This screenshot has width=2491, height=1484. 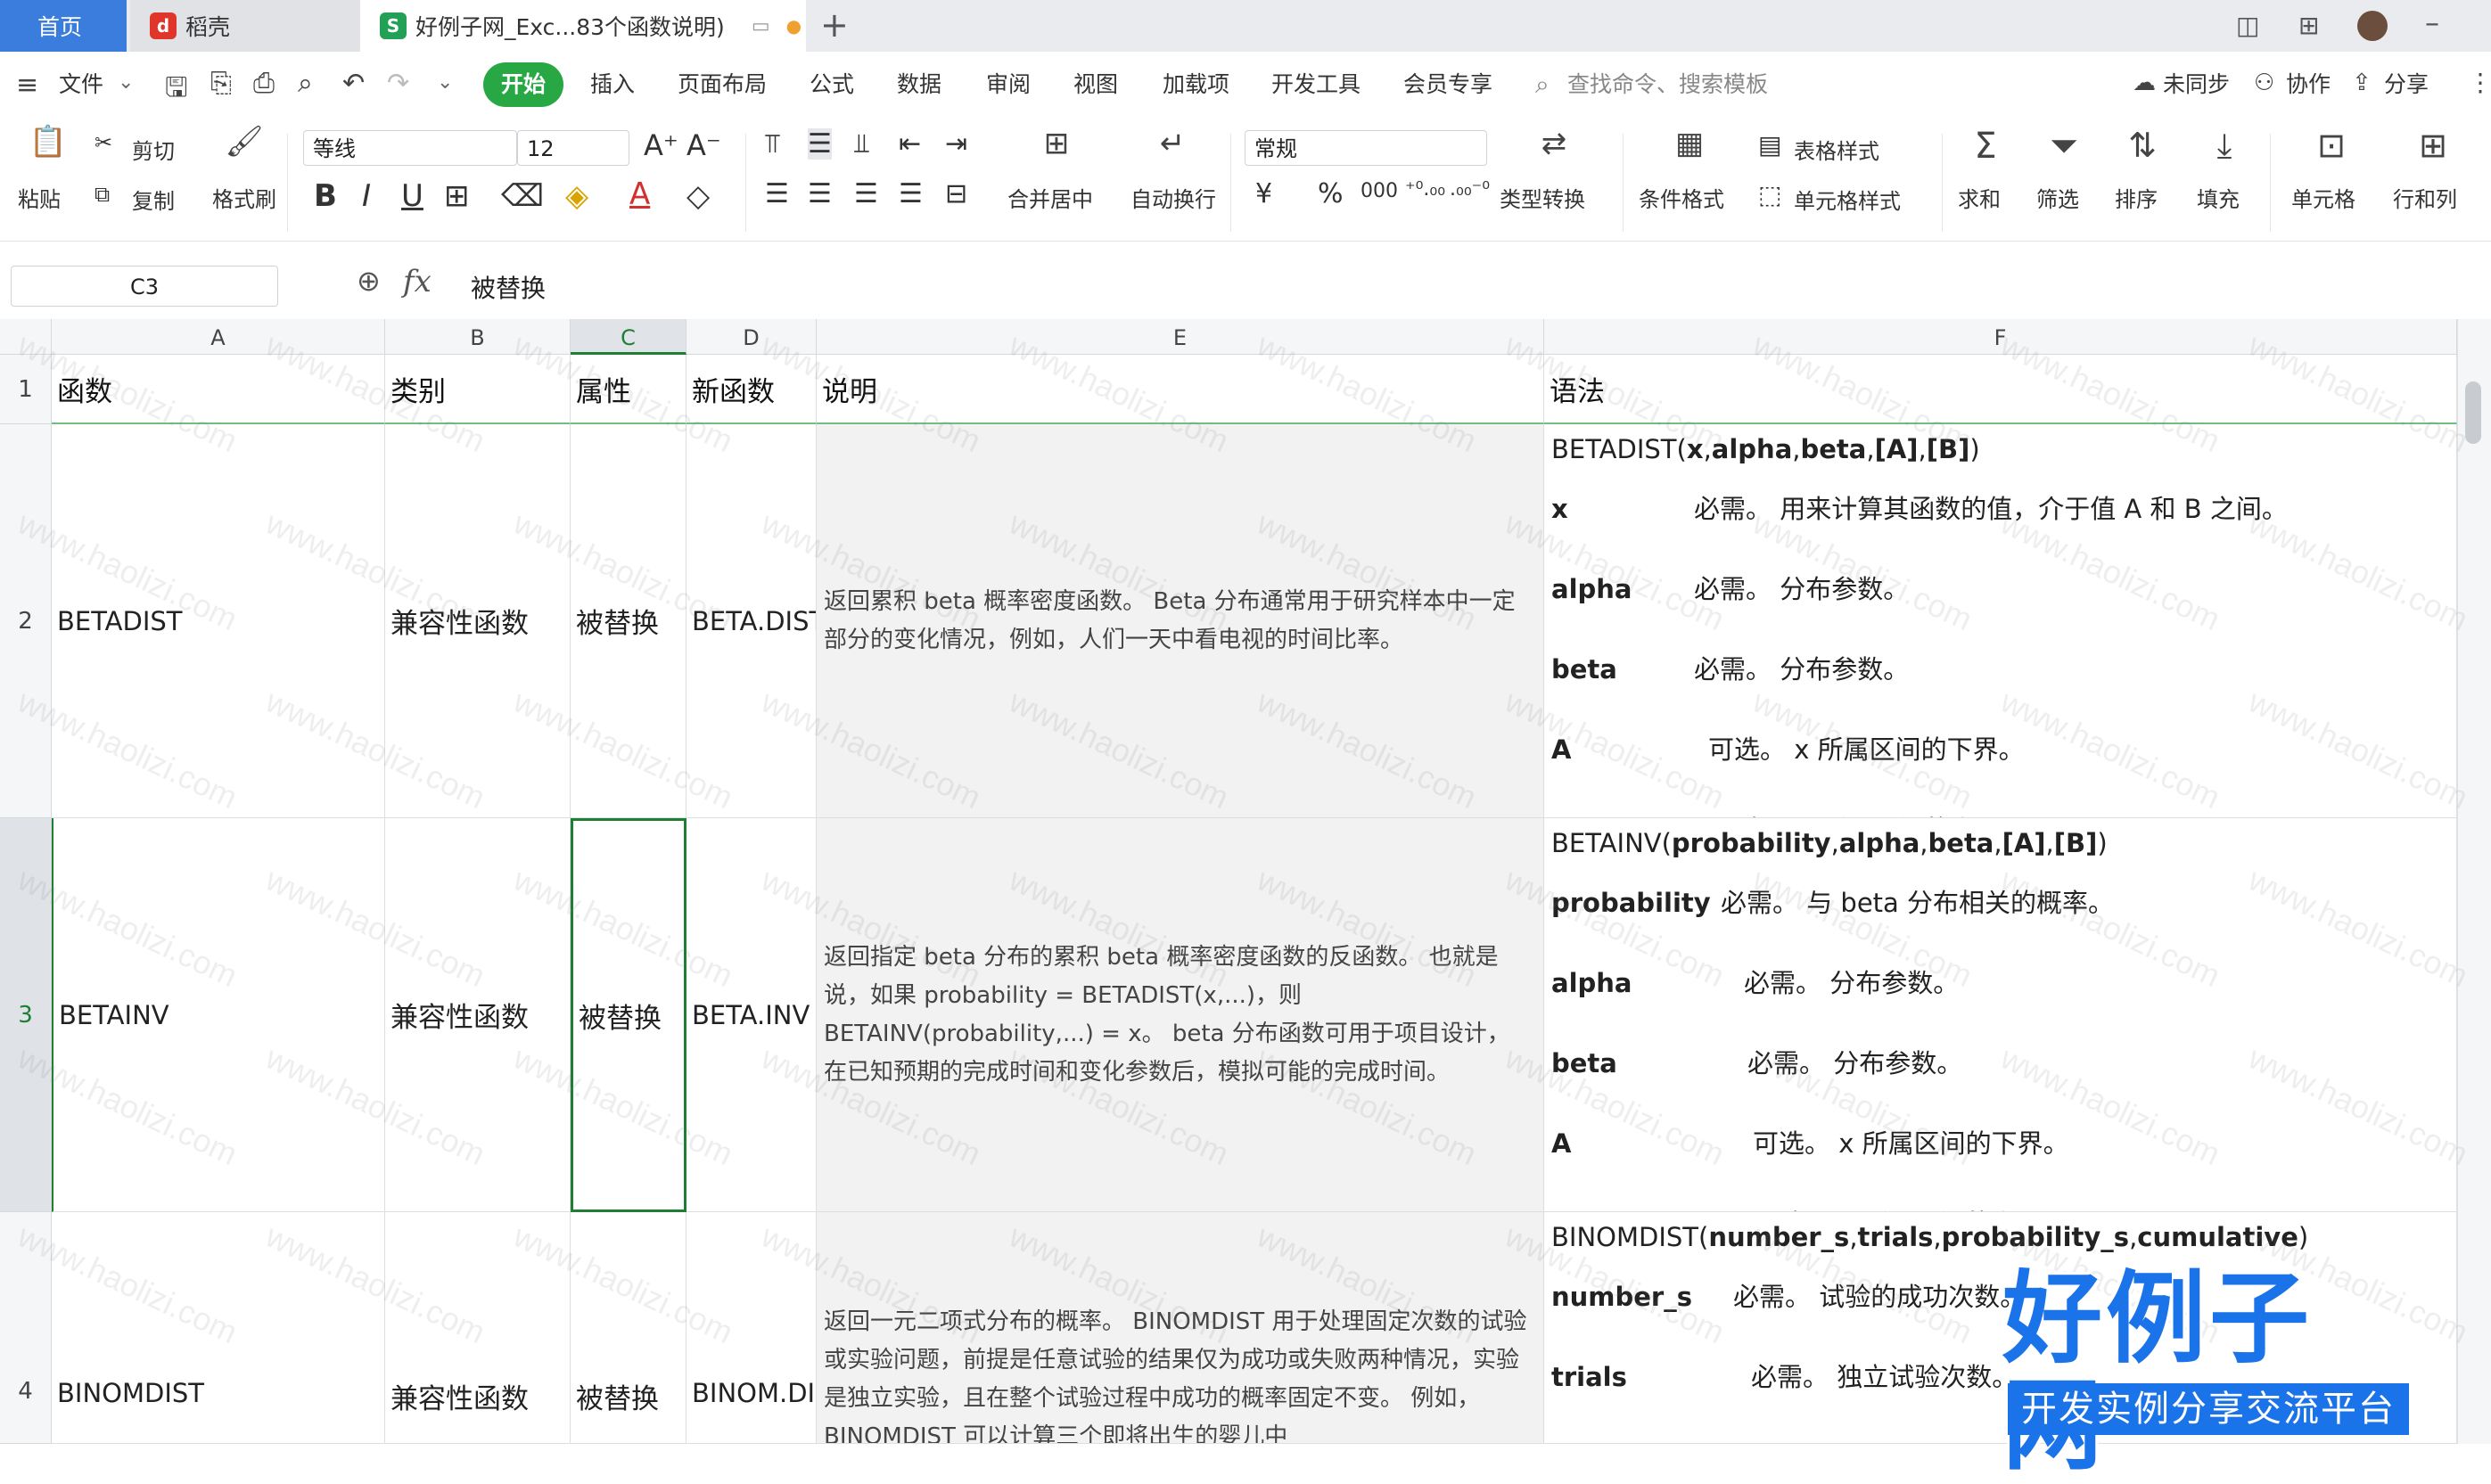 I want to click on clear-format-icon: ⌫, so click(x=522, y=196).